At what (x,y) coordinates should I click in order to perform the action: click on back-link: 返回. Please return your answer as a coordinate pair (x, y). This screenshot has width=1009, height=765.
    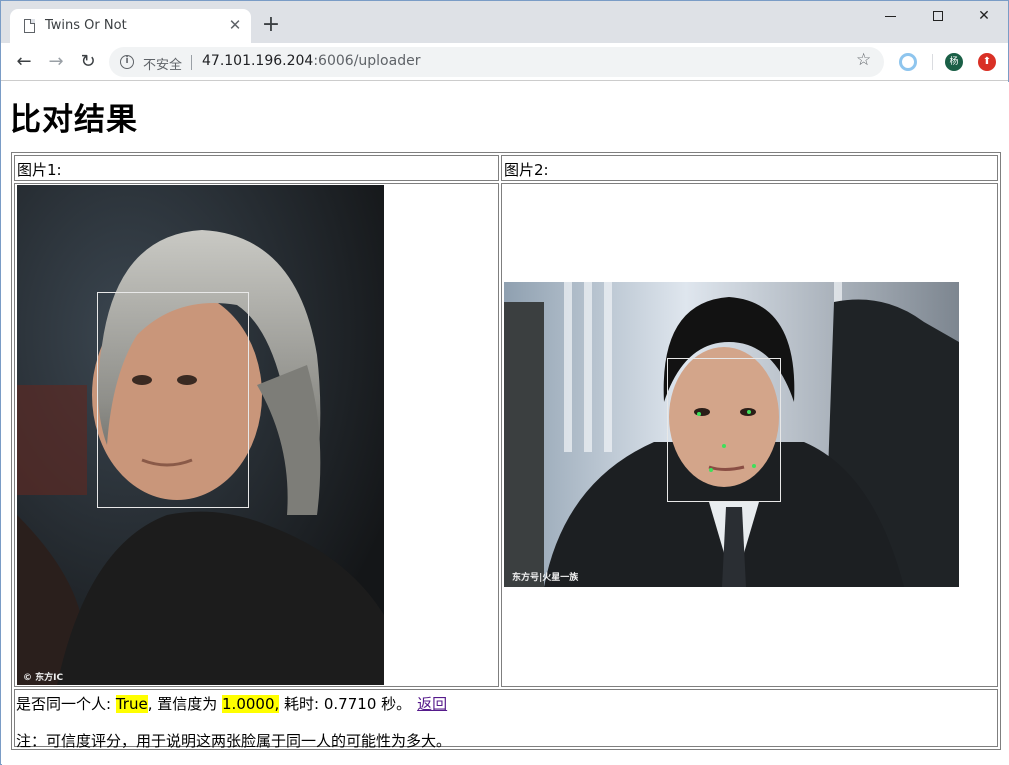
    Looking at the image, I should click on (432, 704).